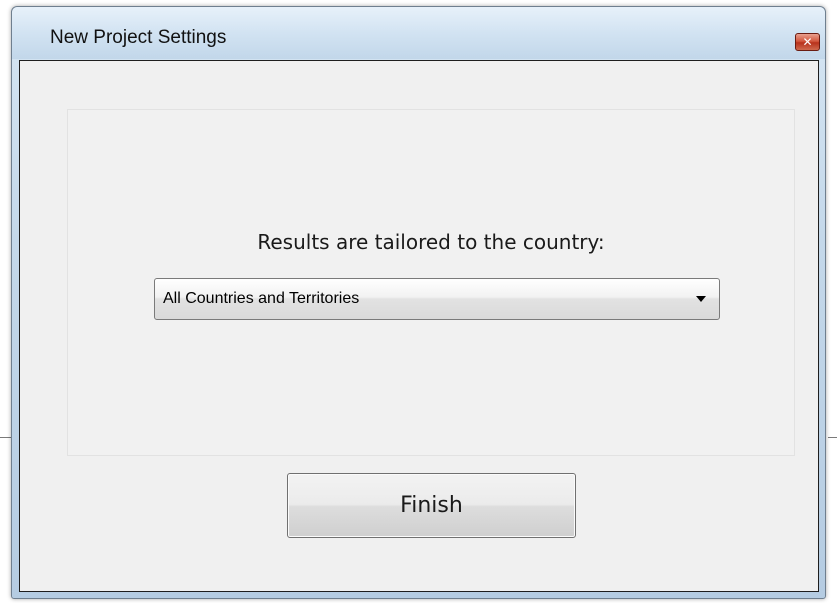  Describe the element at coordinates (431, 242) in the screenshot. I see `country-prompt-label: Results are tailored to the country:` at that location.